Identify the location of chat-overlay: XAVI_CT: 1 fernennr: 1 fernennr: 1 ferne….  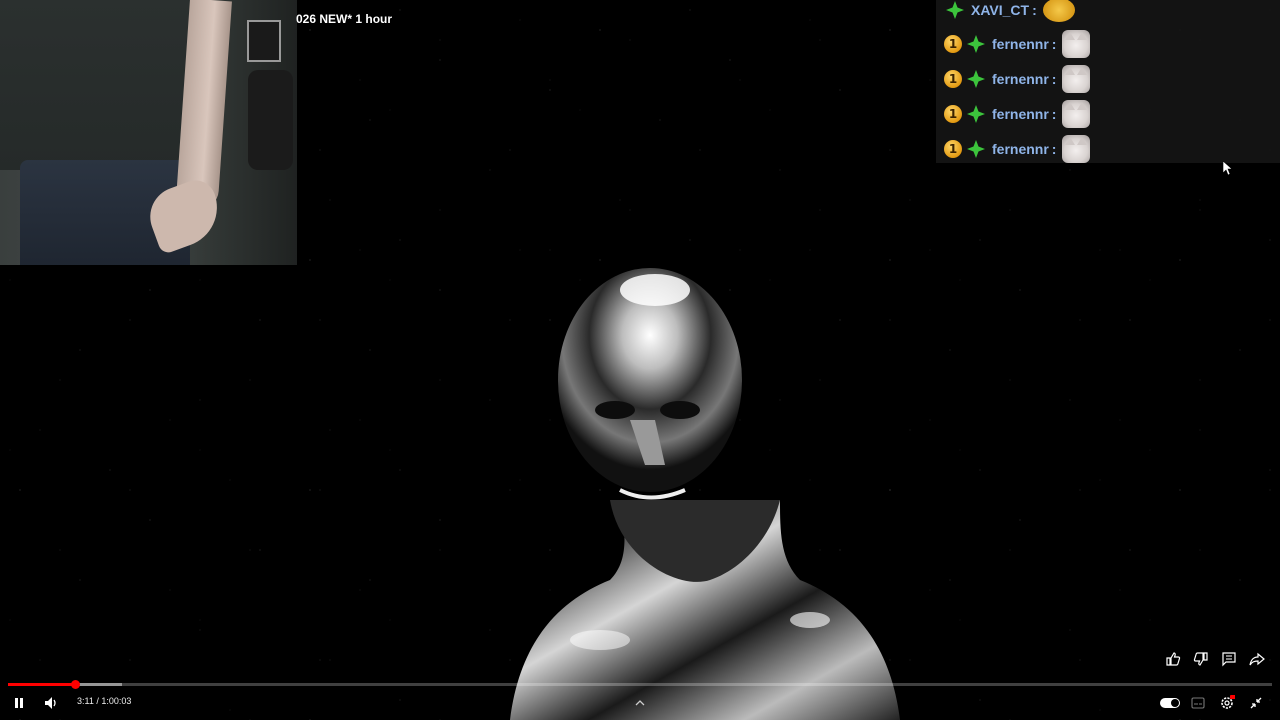
(1108, 81).